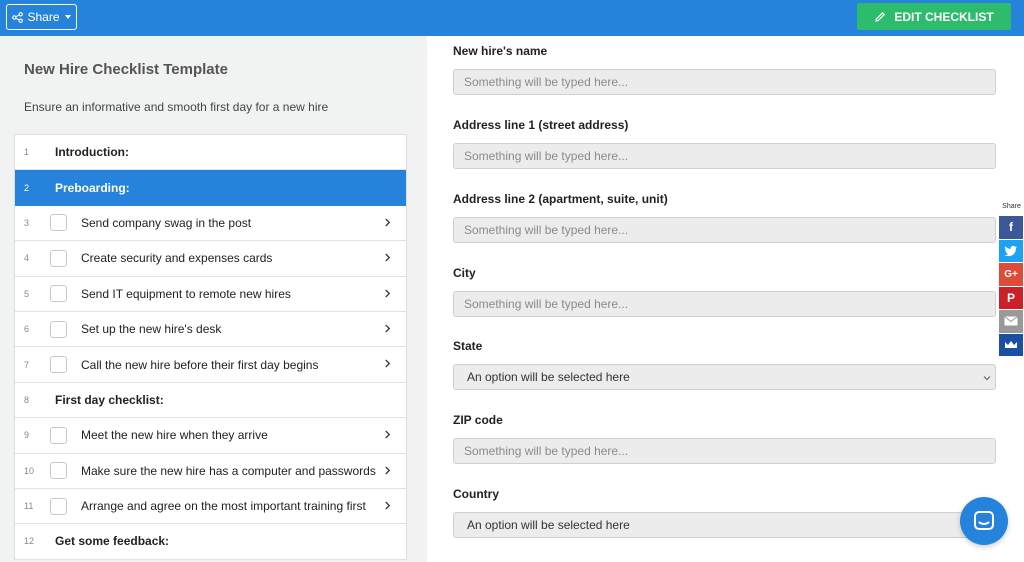 This screenshot has width=1024, height=562. I want to click on checklist-section-row: 8 First day checklist:, so click(210, 401).